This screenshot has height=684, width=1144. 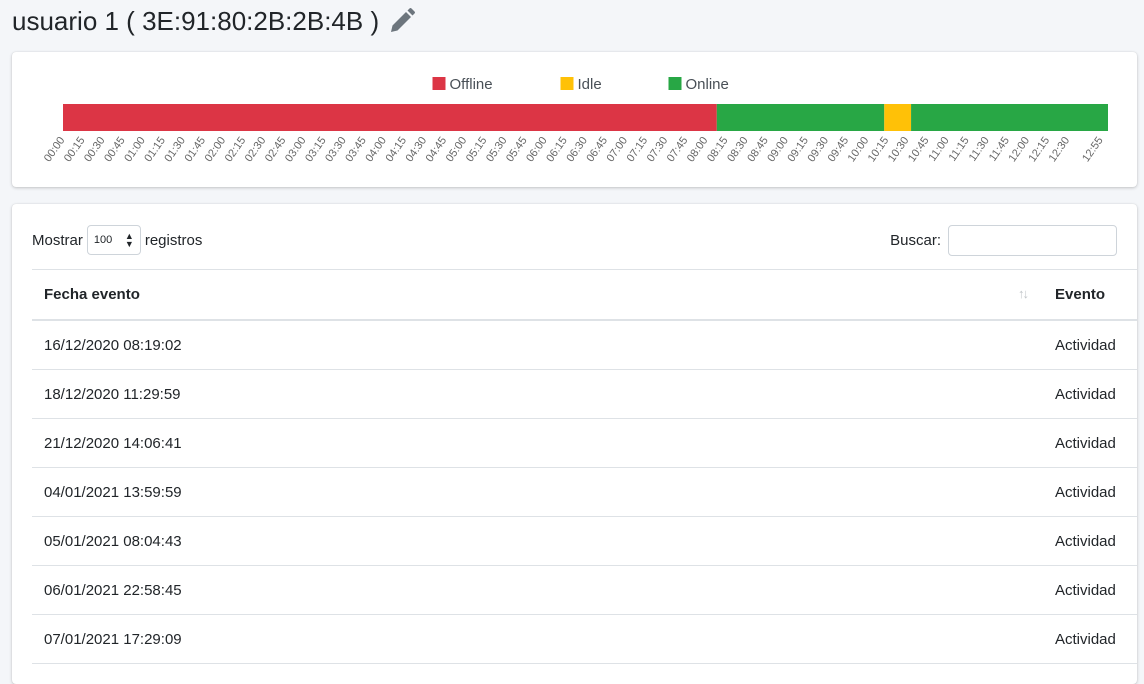 I want to click on table-row: 06/01/2021 22:58:45 Actividad, so click(x=584, y=590).